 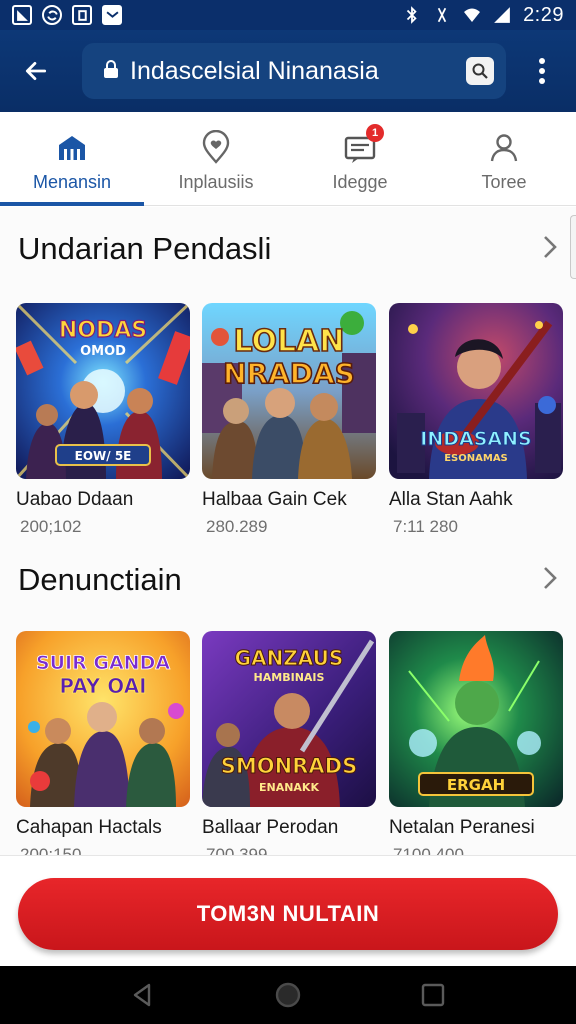 I want to click on game-title: Cahapan Hactals, so click(x=103, y=828).